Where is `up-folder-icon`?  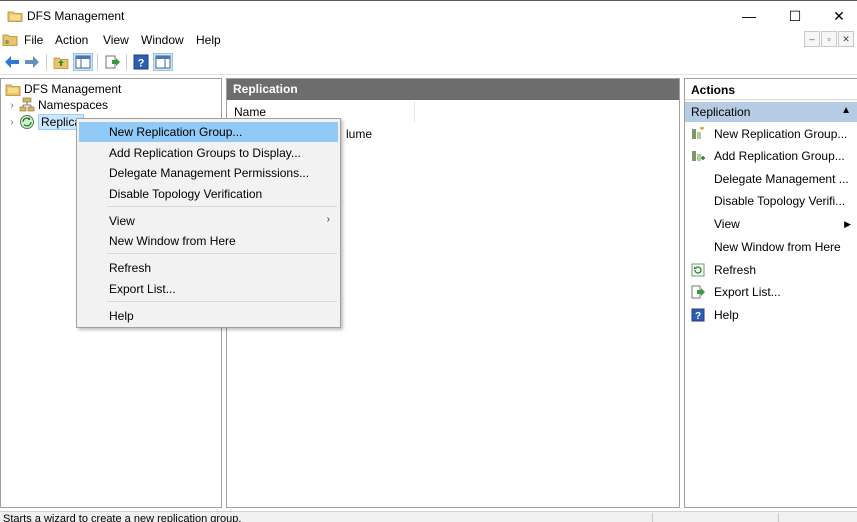
up-folder-icon is located at coordinates (61, 62).